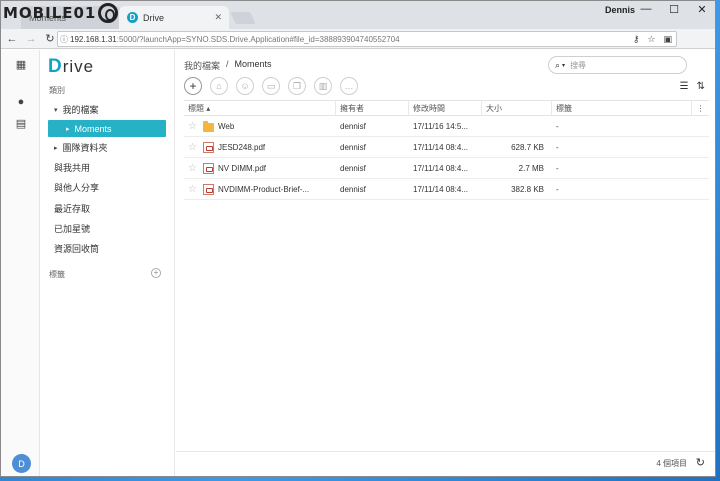  I want to click on sidebar-item-recycle-bin: 資源回收筒, so click(107, 248).